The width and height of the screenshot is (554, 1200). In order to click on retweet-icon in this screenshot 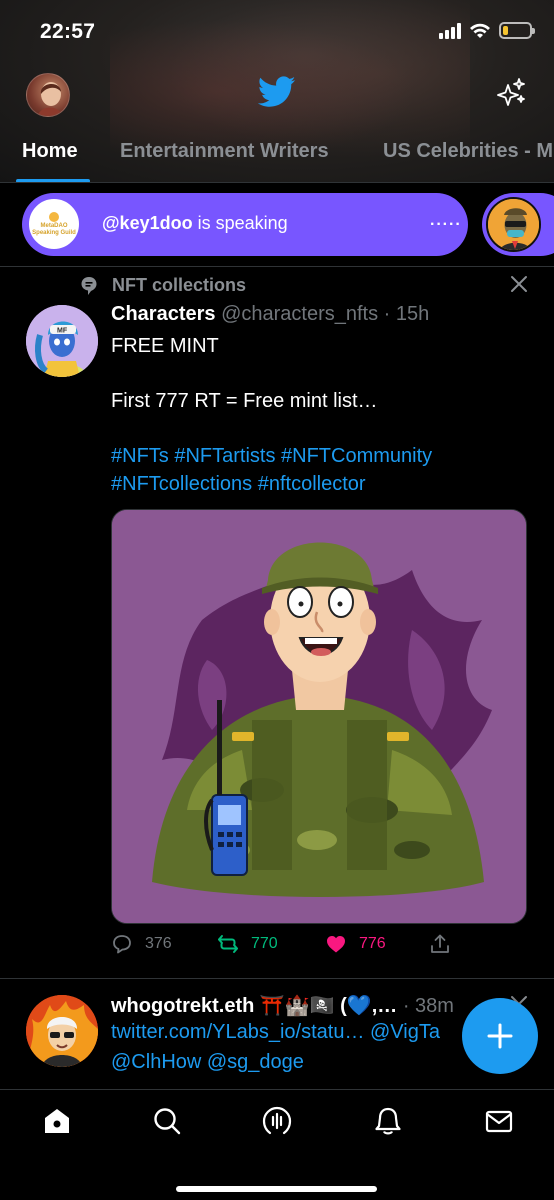, I will do `click(228, 944)`.